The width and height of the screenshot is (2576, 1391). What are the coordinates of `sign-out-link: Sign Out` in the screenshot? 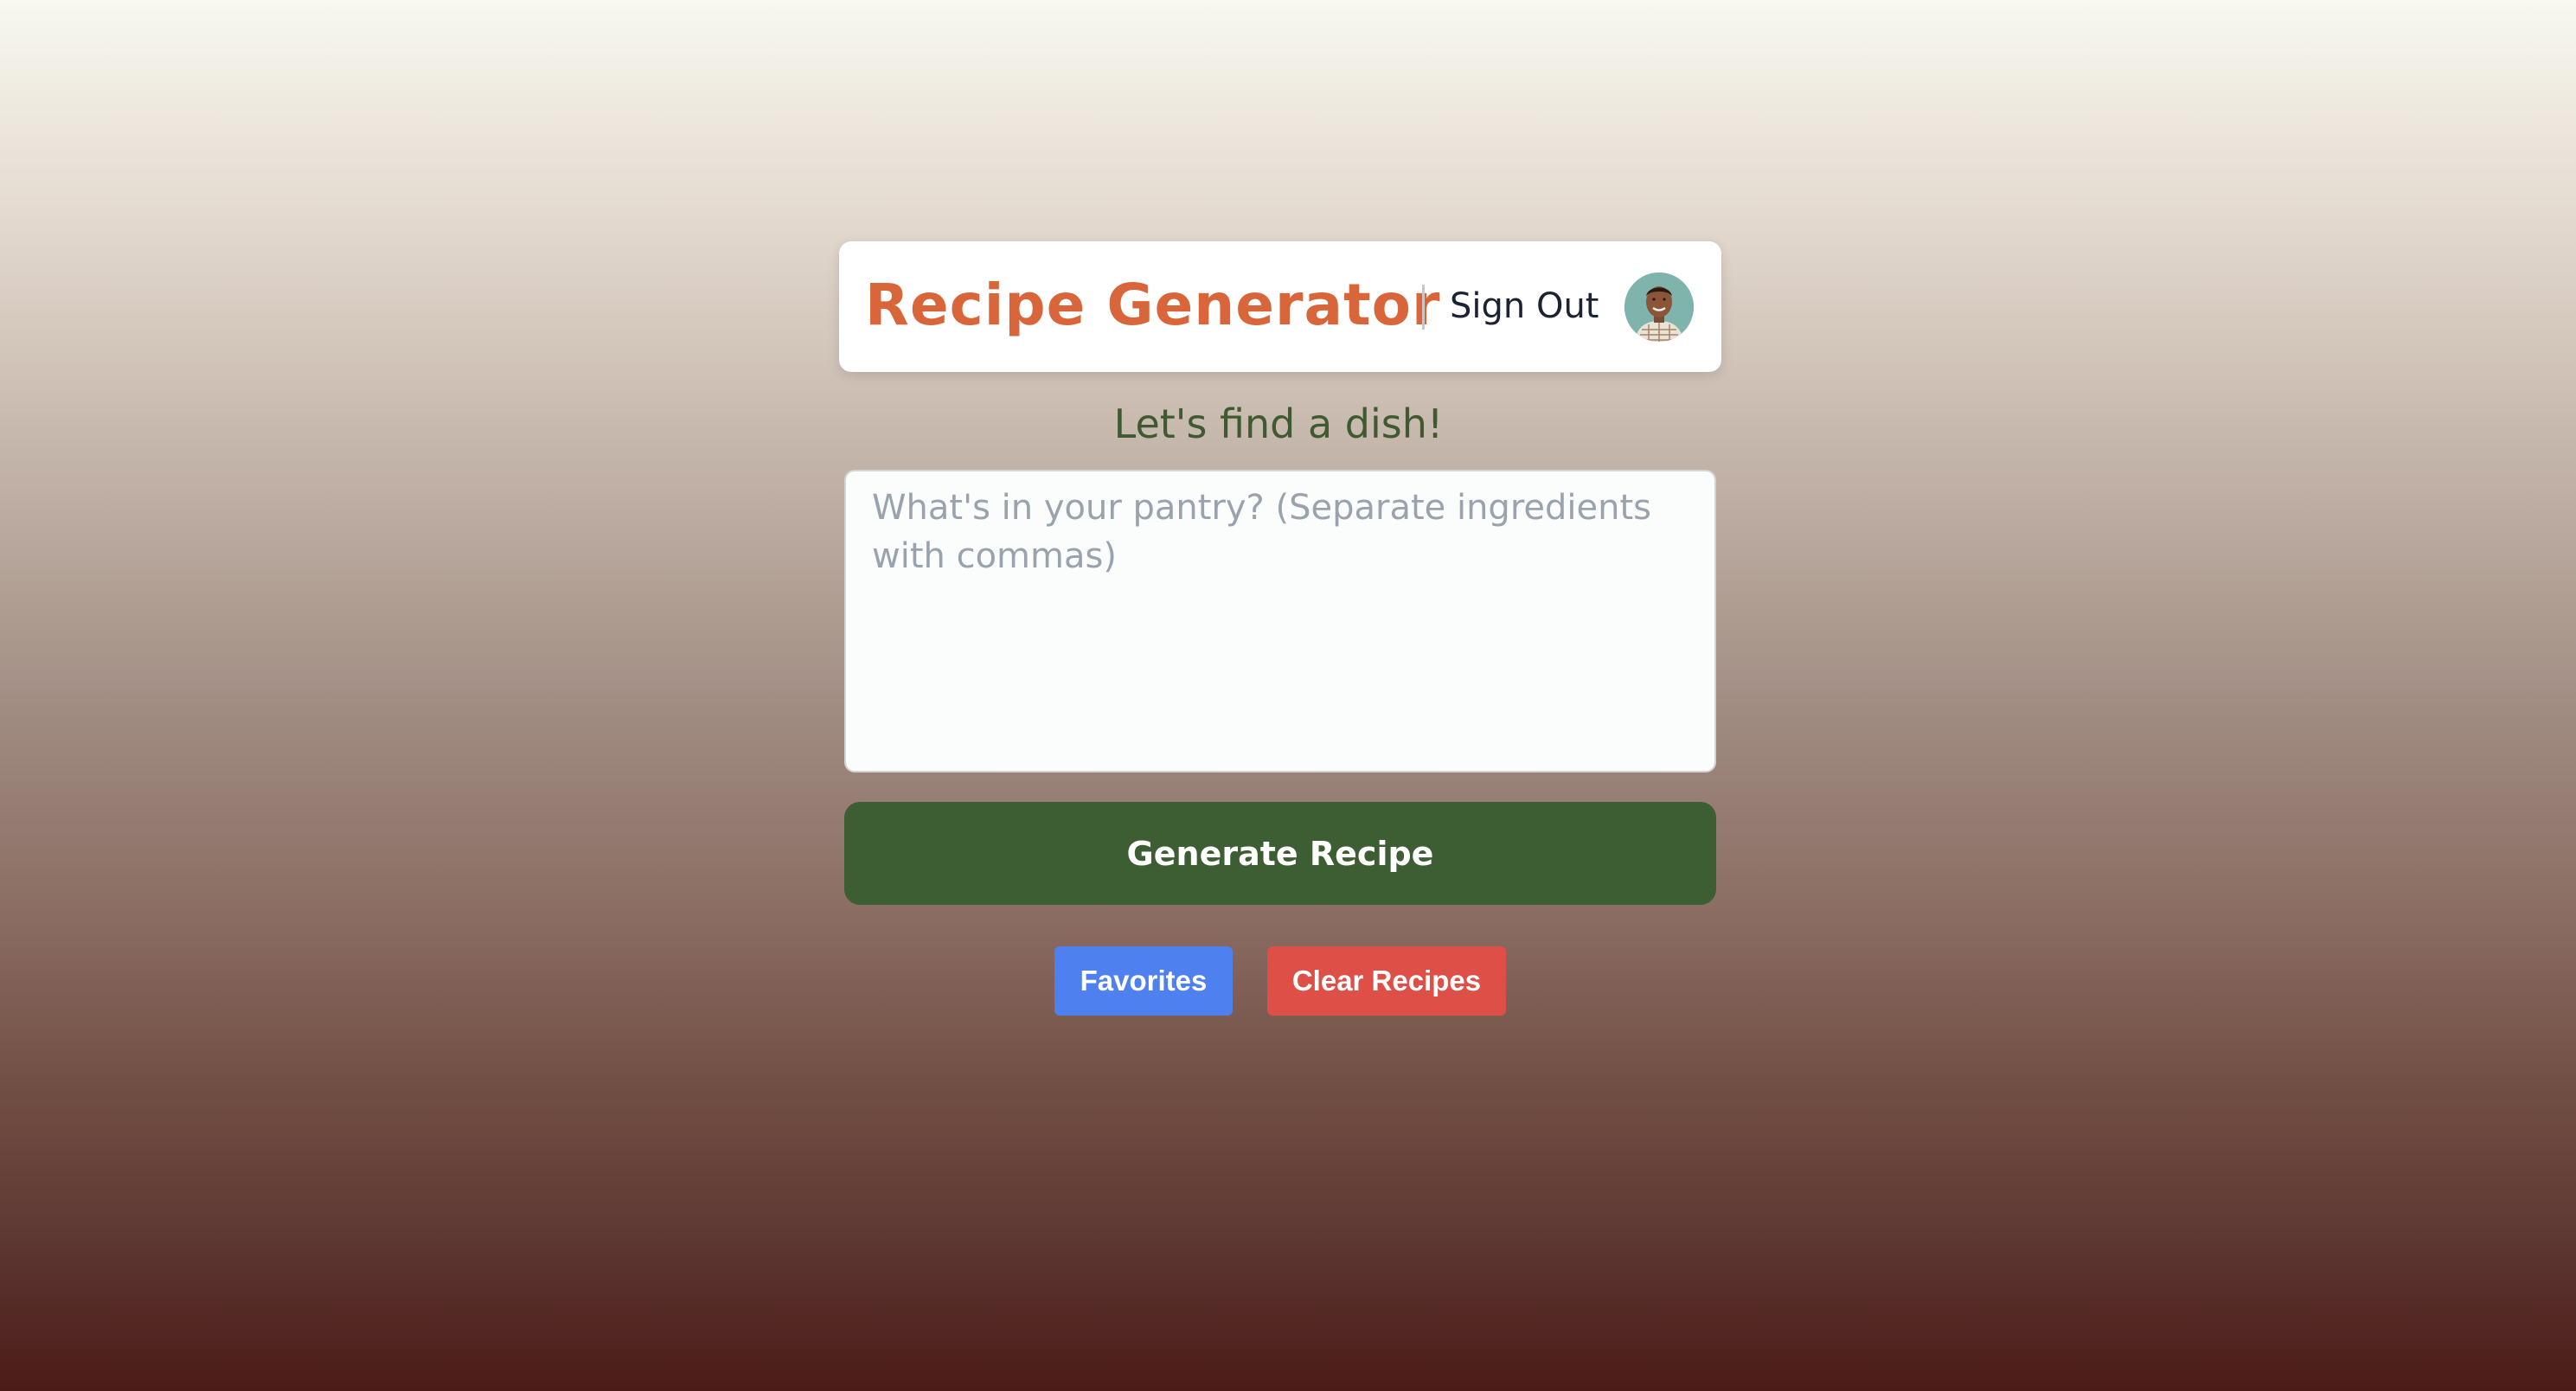 It's located at (1524, 307).